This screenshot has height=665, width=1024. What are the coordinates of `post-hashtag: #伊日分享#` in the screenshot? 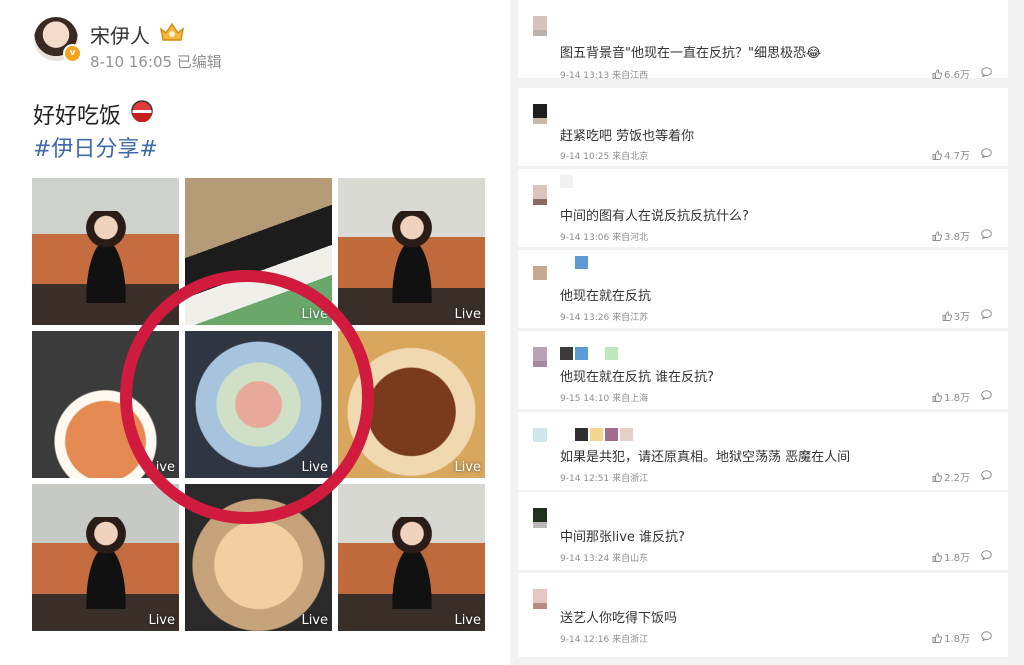 It's located at (95, 147).